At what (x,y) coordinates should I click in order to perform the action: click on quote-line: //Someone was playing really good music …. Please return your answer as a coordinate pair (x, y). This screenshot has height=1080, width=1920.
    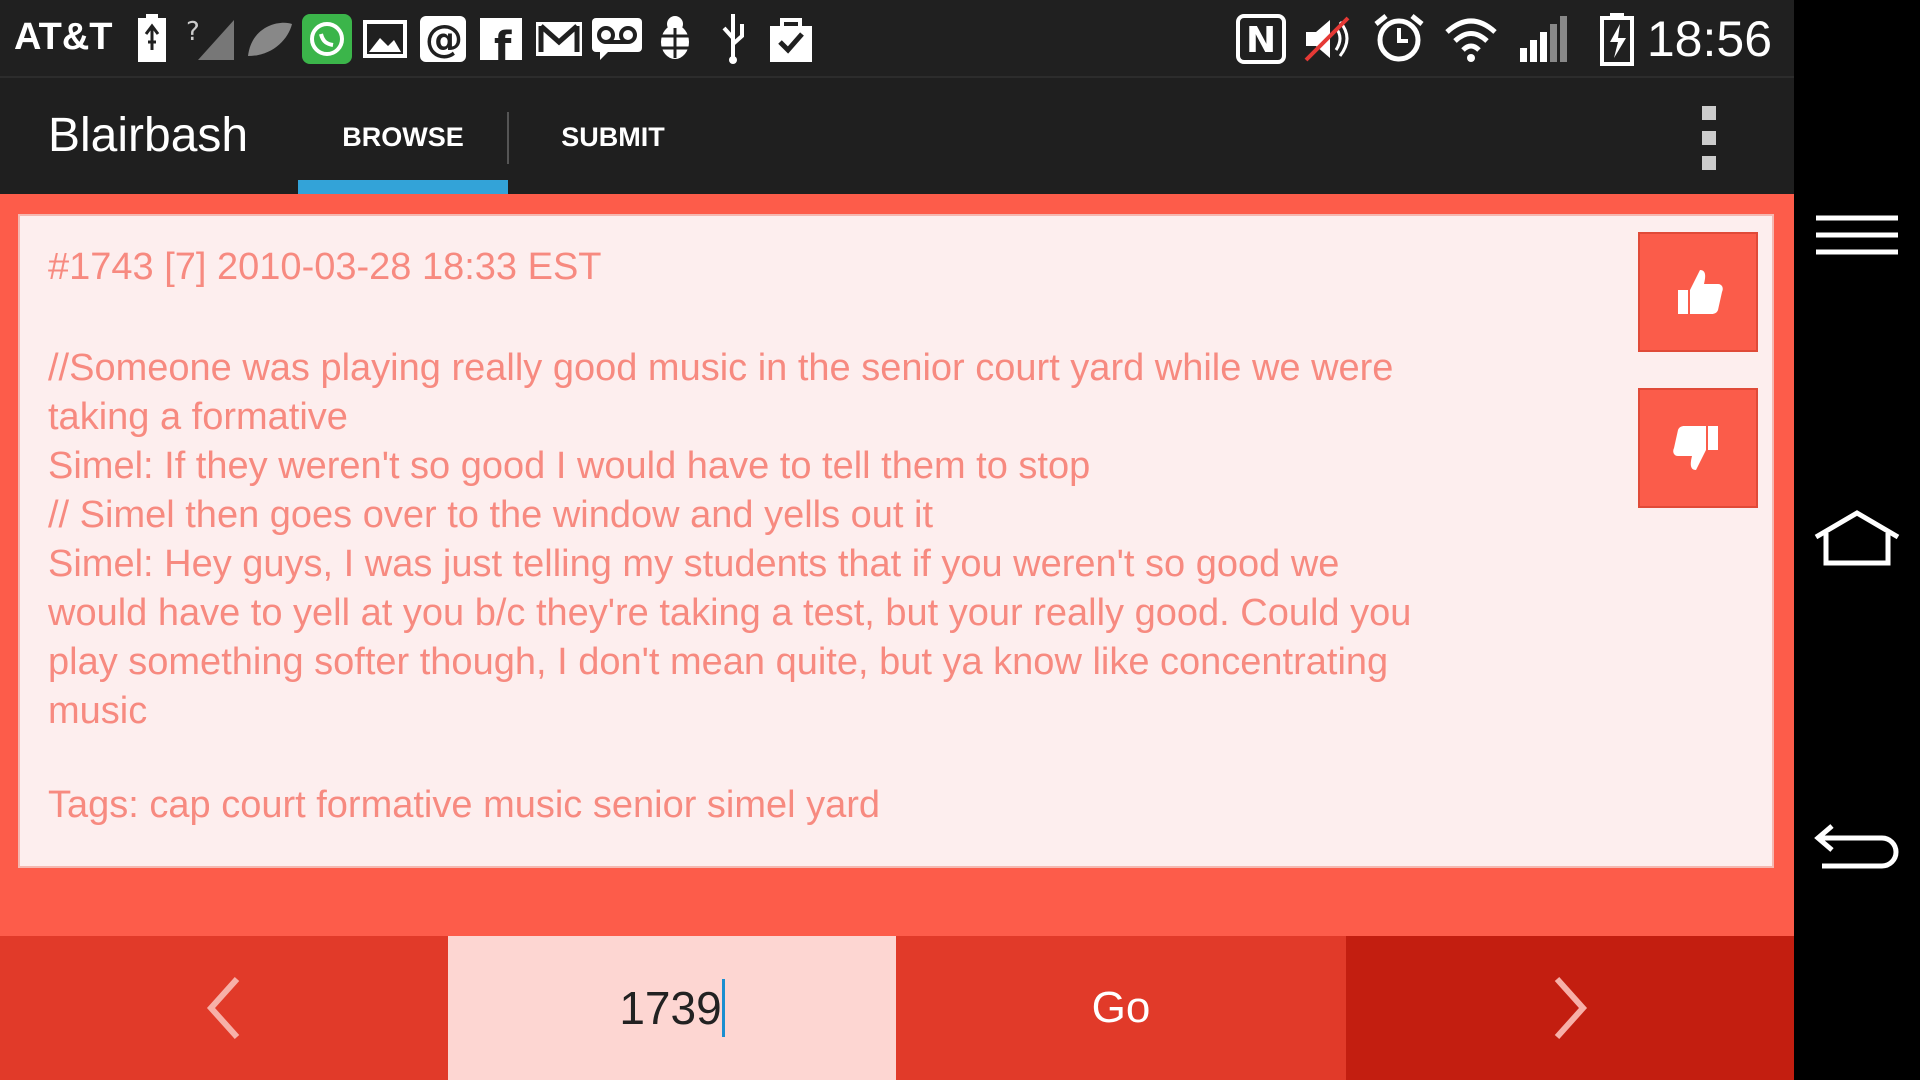
    Looking at the image, I should click on (721, 368).